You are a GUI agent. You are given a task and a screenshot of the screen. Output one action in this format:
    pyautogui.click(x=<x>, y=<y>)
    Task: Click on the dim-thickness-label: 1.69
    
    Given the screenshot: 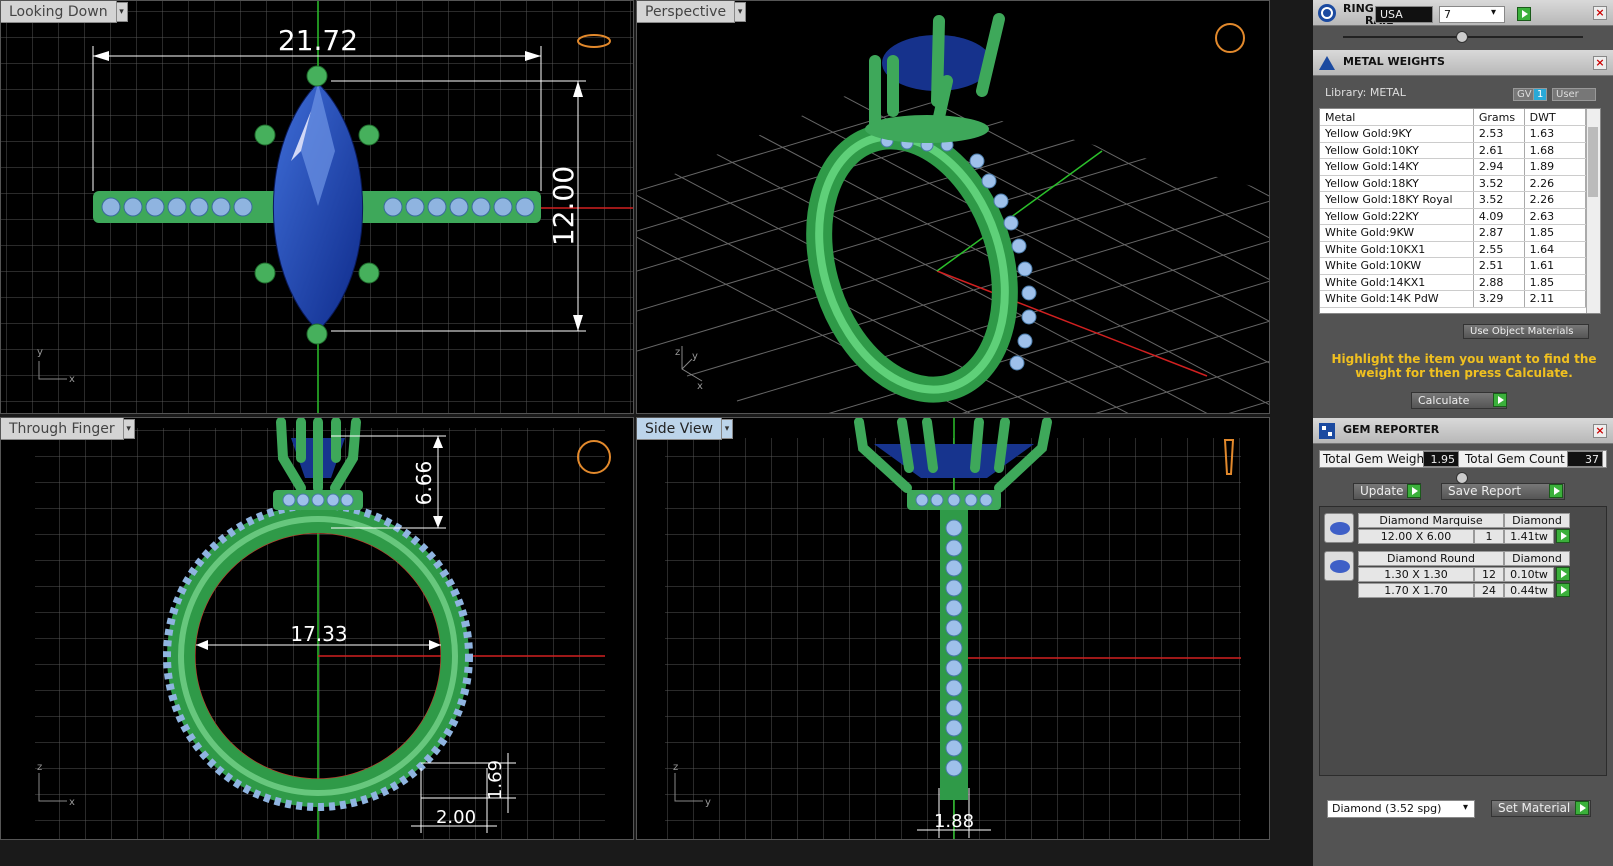 What is the action you would take?
    pyautogui.click(x=495, y=780)
    